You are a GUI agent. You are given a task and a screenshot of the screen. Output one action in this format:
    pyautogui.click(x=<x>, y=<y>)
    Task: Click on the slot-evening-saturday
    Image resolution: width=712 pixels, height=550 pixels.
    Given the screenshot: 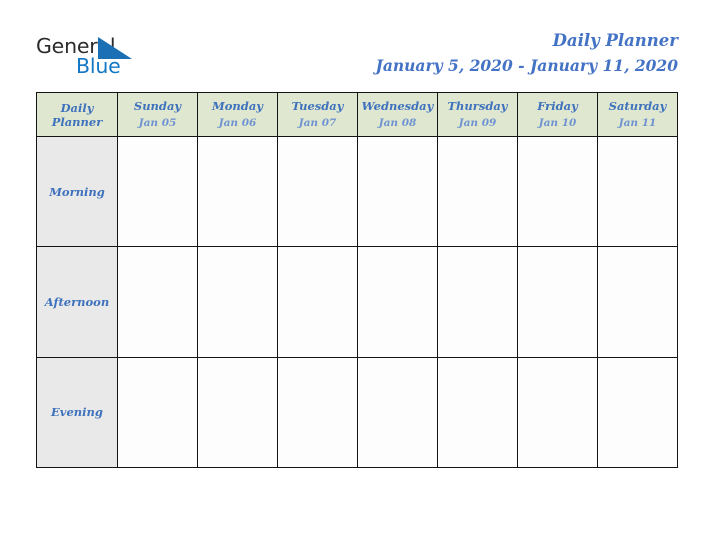 What is the action you would take?
    pyautogui.click(x=637, y=412)
    